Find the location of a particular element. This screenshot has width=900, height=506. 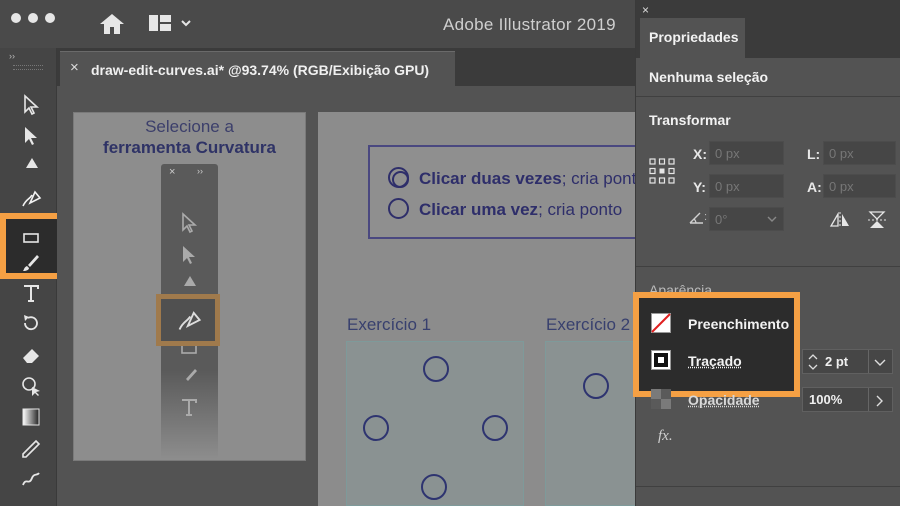

y-label: Y: is located at coordinates (699, 187).